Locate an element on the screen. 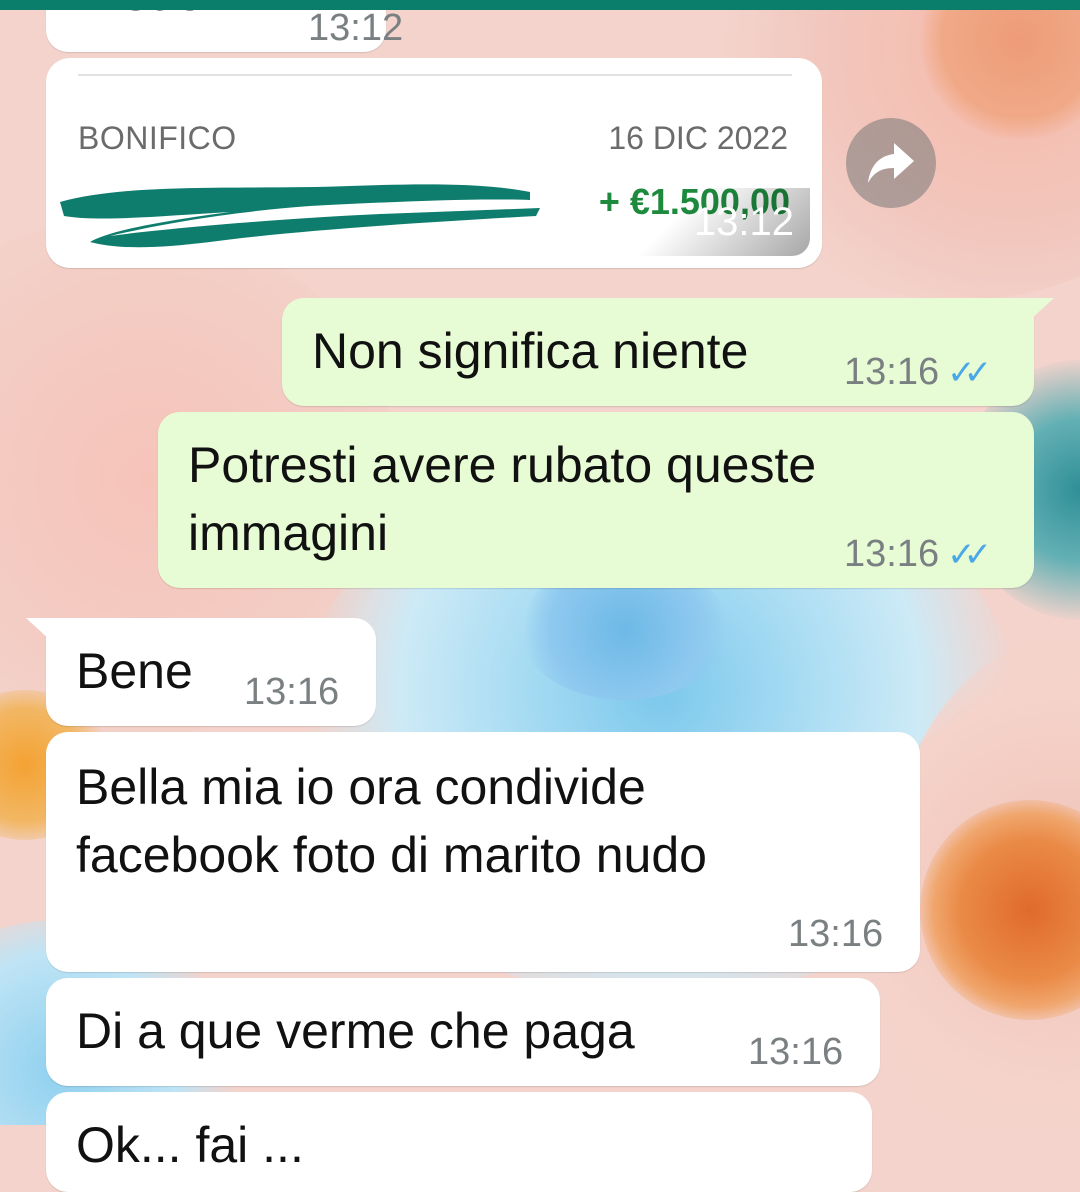 The image size is (1080, 1192). message-text: Bene is located at coordinates (134, 671).